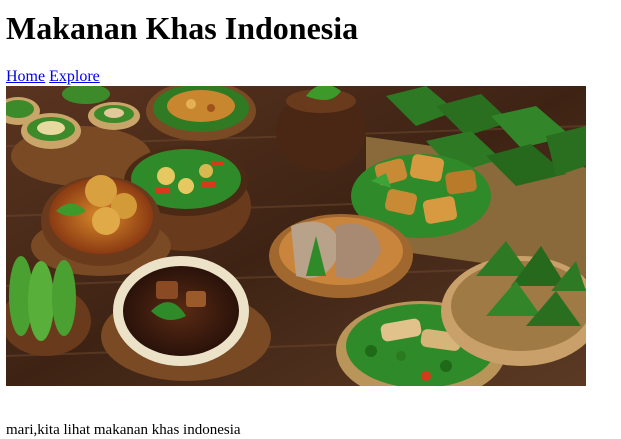 This screenshot has height=439, width=621. I want to click on nav-link-home: Home, so click(25, 76).